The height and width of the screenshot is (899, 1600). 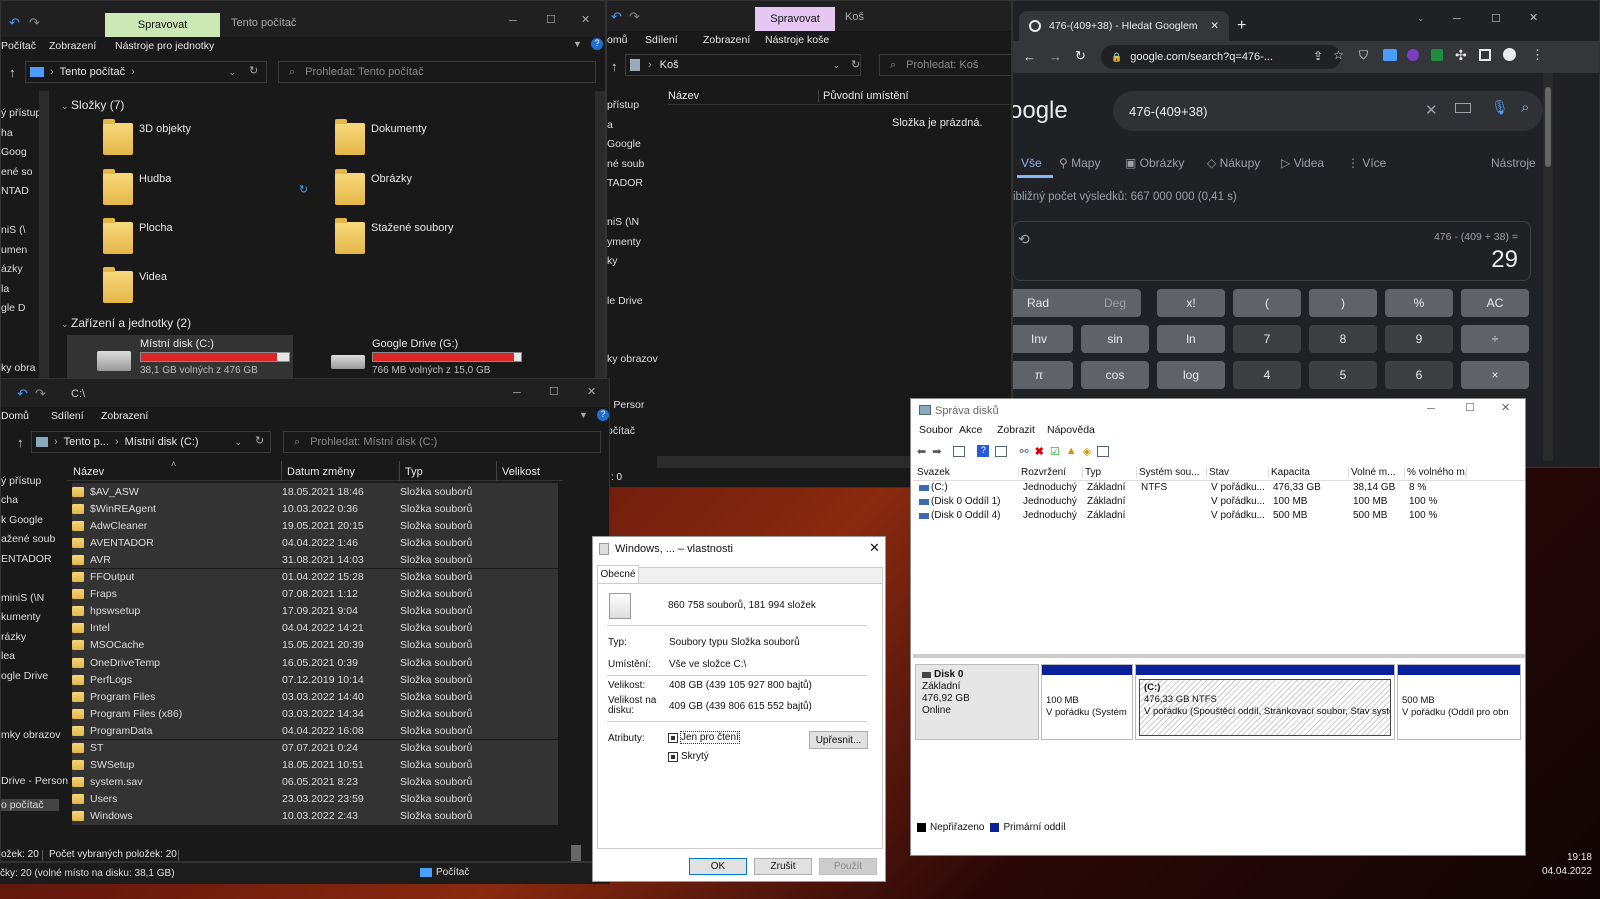 What do you see at coordinates (88, 472) in the screenshot?
I see `col-name: Název` at bounding box center [88, 472].